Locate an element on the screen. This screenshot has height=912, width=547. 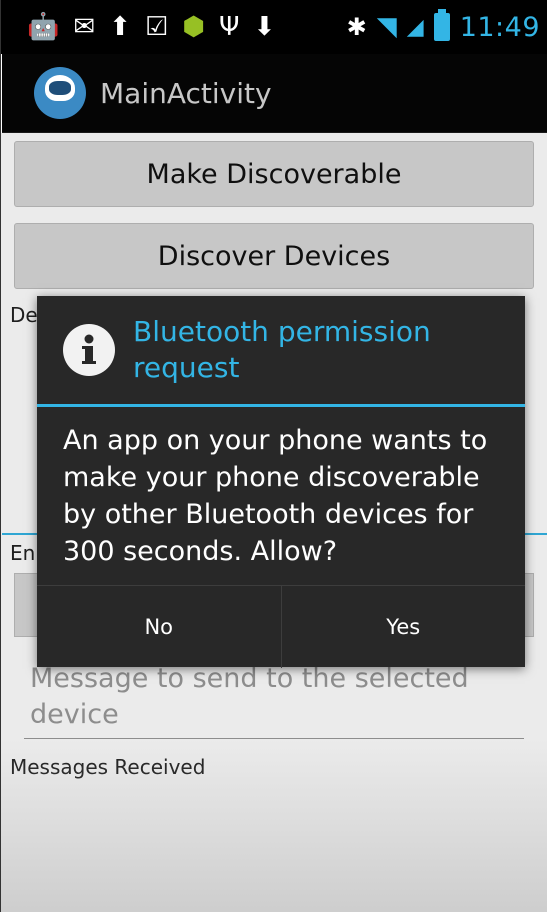
tasks-icon: ☑ is located at coordinates (156, 27).